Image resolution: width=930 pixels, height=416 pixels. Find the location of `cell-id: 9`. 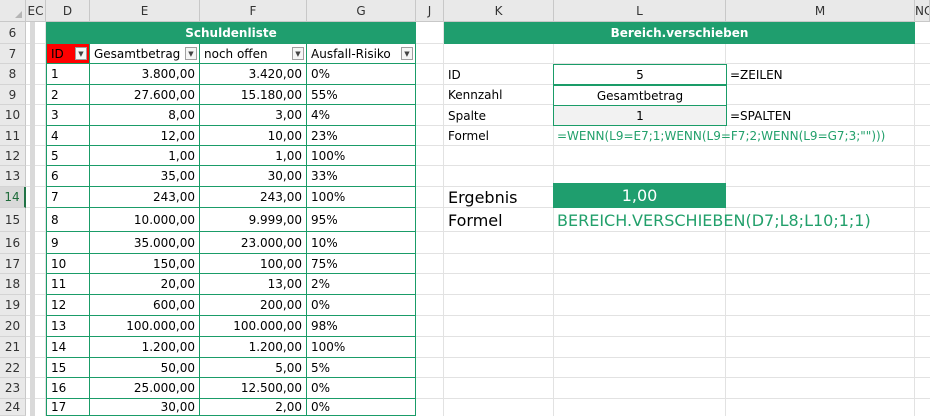

cell-id: 9 is located at coordinates (68, 243).